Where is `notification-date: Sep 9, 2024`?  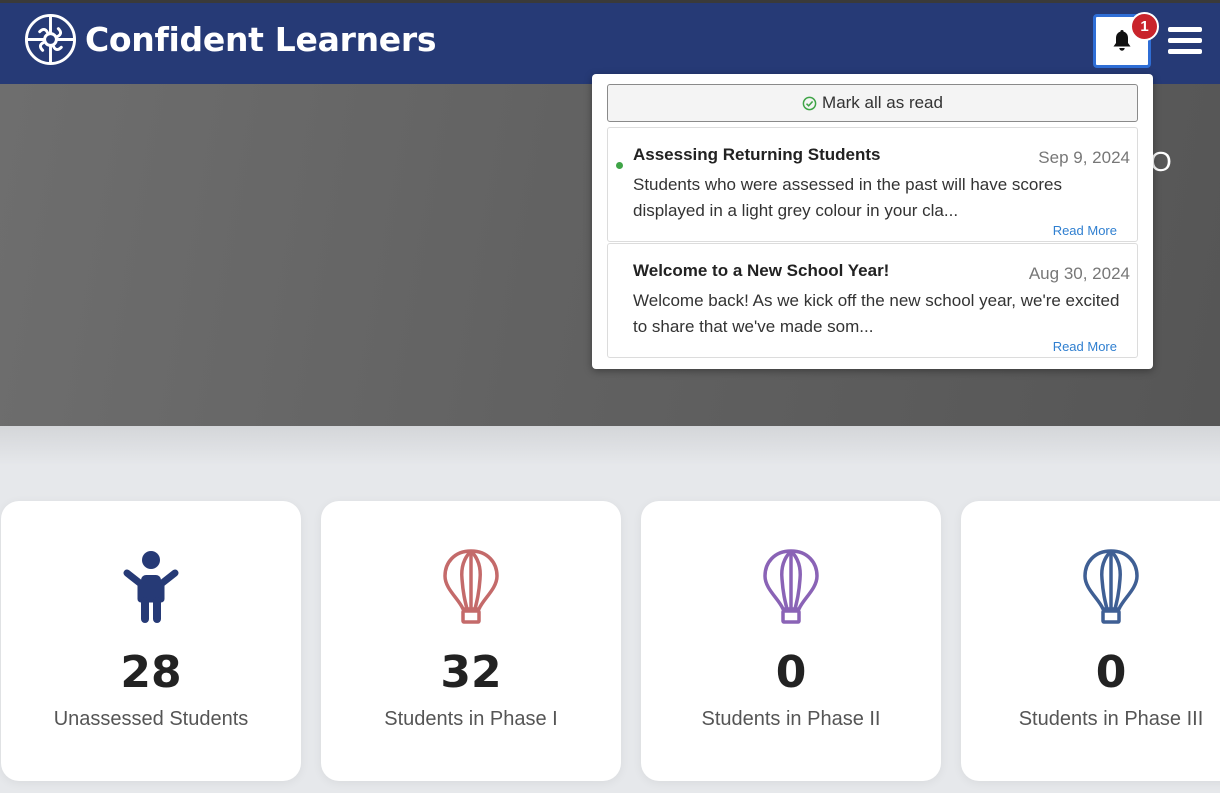 notification-date: Sep 9, 2024 is located at coordinates (1084, 157).